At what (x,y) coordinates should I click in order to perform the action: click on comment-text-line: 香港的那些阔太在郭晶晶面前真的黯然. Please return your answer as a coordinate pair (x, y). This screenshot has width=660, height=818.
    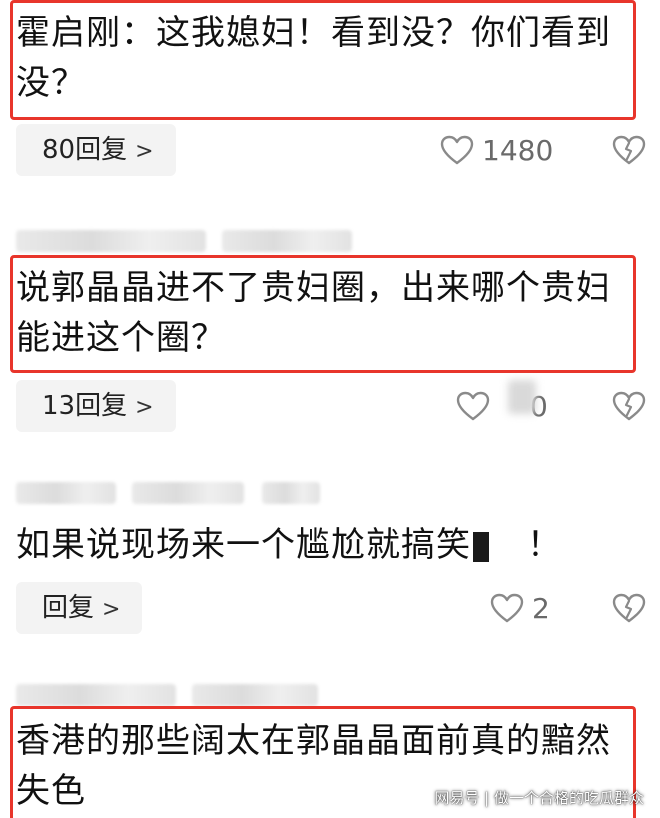
    Looking at the image, I should click on (313, 741).